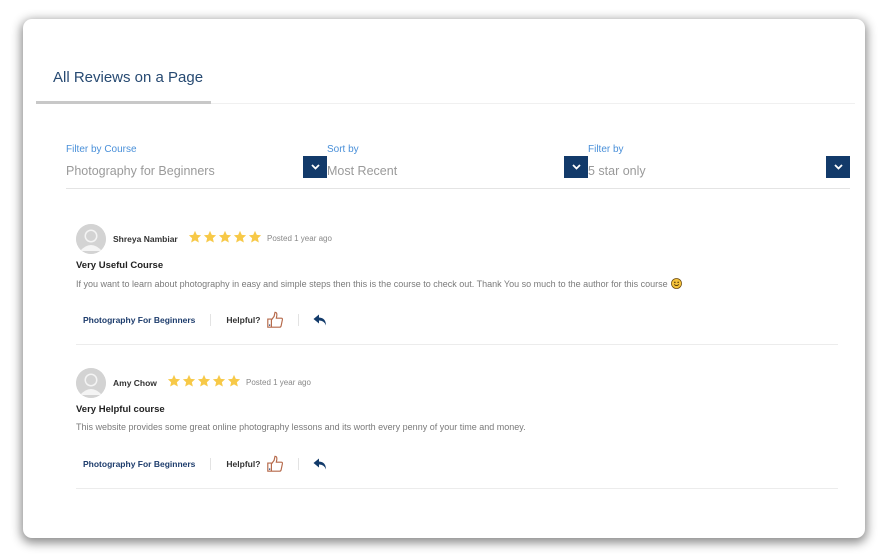 The image size is (888, 557). Describe the element at coordinates (676, 283) in the screenshot. I see `smiley-emoji-icon` at that location.